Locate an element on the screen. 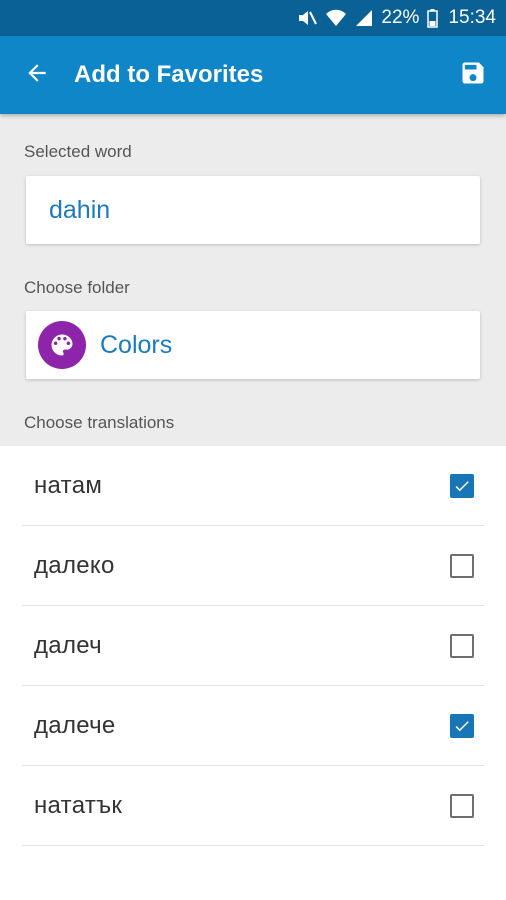  translation-text: нататък is located at coordinates (78, 805).